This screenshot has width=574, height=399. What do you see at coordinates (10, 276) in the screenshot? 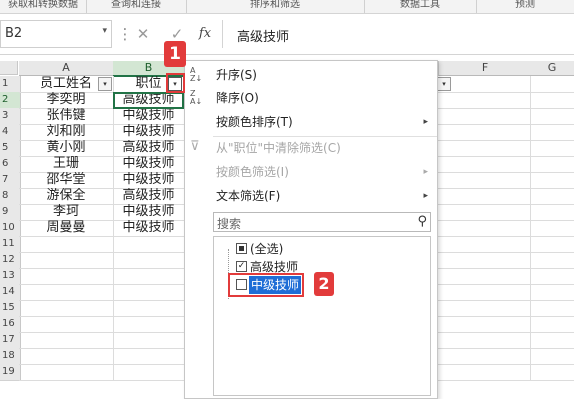
I see `row-header: 13` at bounding box center [10, 276].